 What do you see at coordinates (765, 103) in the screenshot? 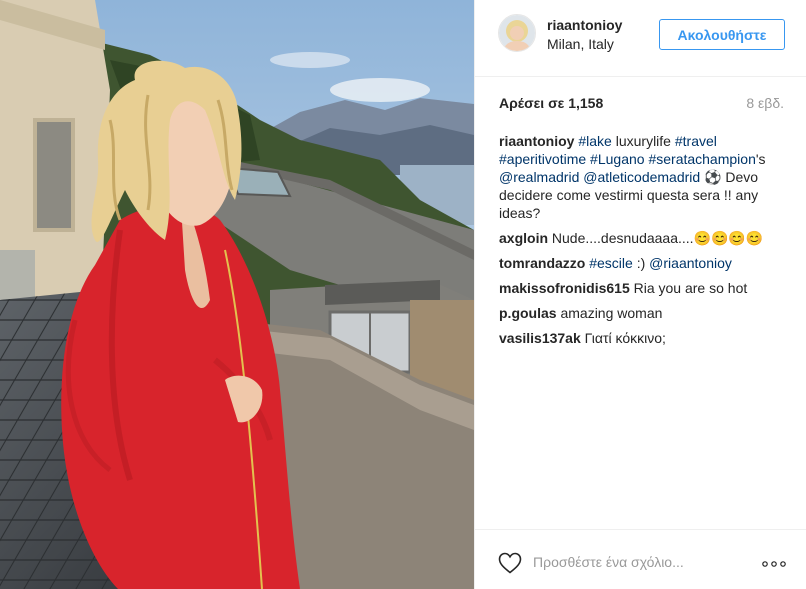
I see `post-age: 8 εβδ.` at bounding box center [765, 103].